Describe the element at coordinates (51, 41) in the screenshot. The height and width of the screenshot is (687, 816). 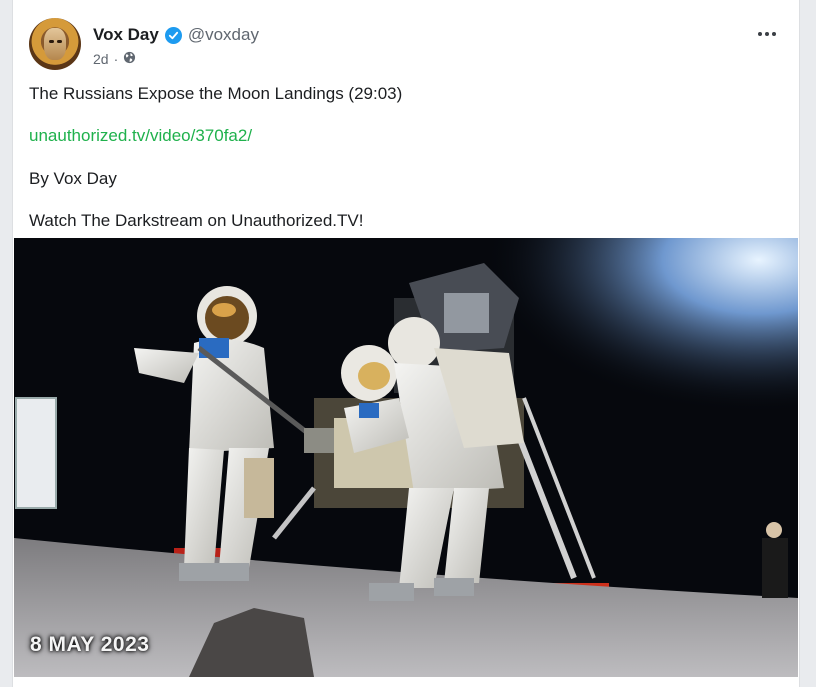
I see `avatar-eye-left` at that location.